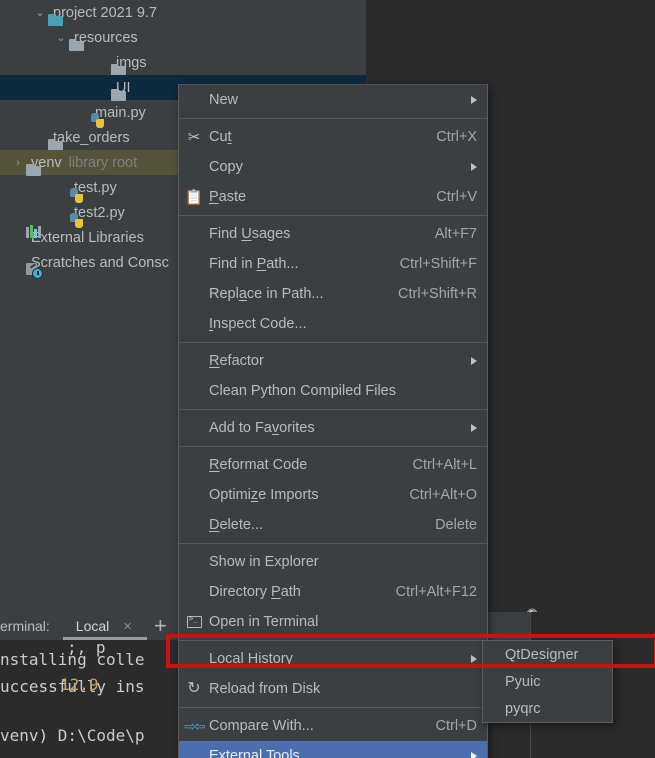  Describe the element at coordinates (92, 626) in the screenshot. I see `terminal-tab-local: Local` at that location.